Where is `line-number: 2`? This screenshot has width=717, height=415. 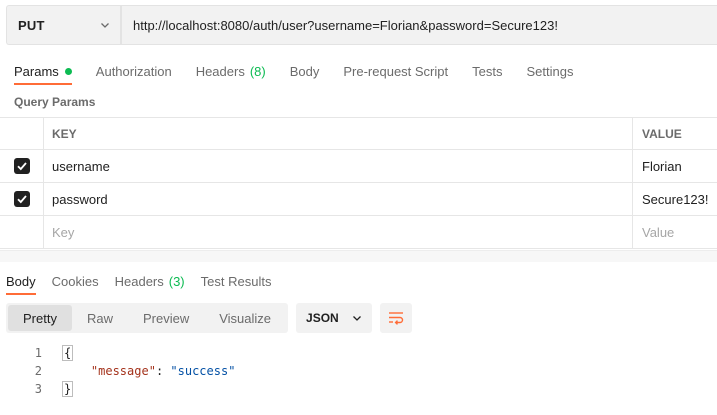
line-number: 2 is located at coordinates (38, 371).